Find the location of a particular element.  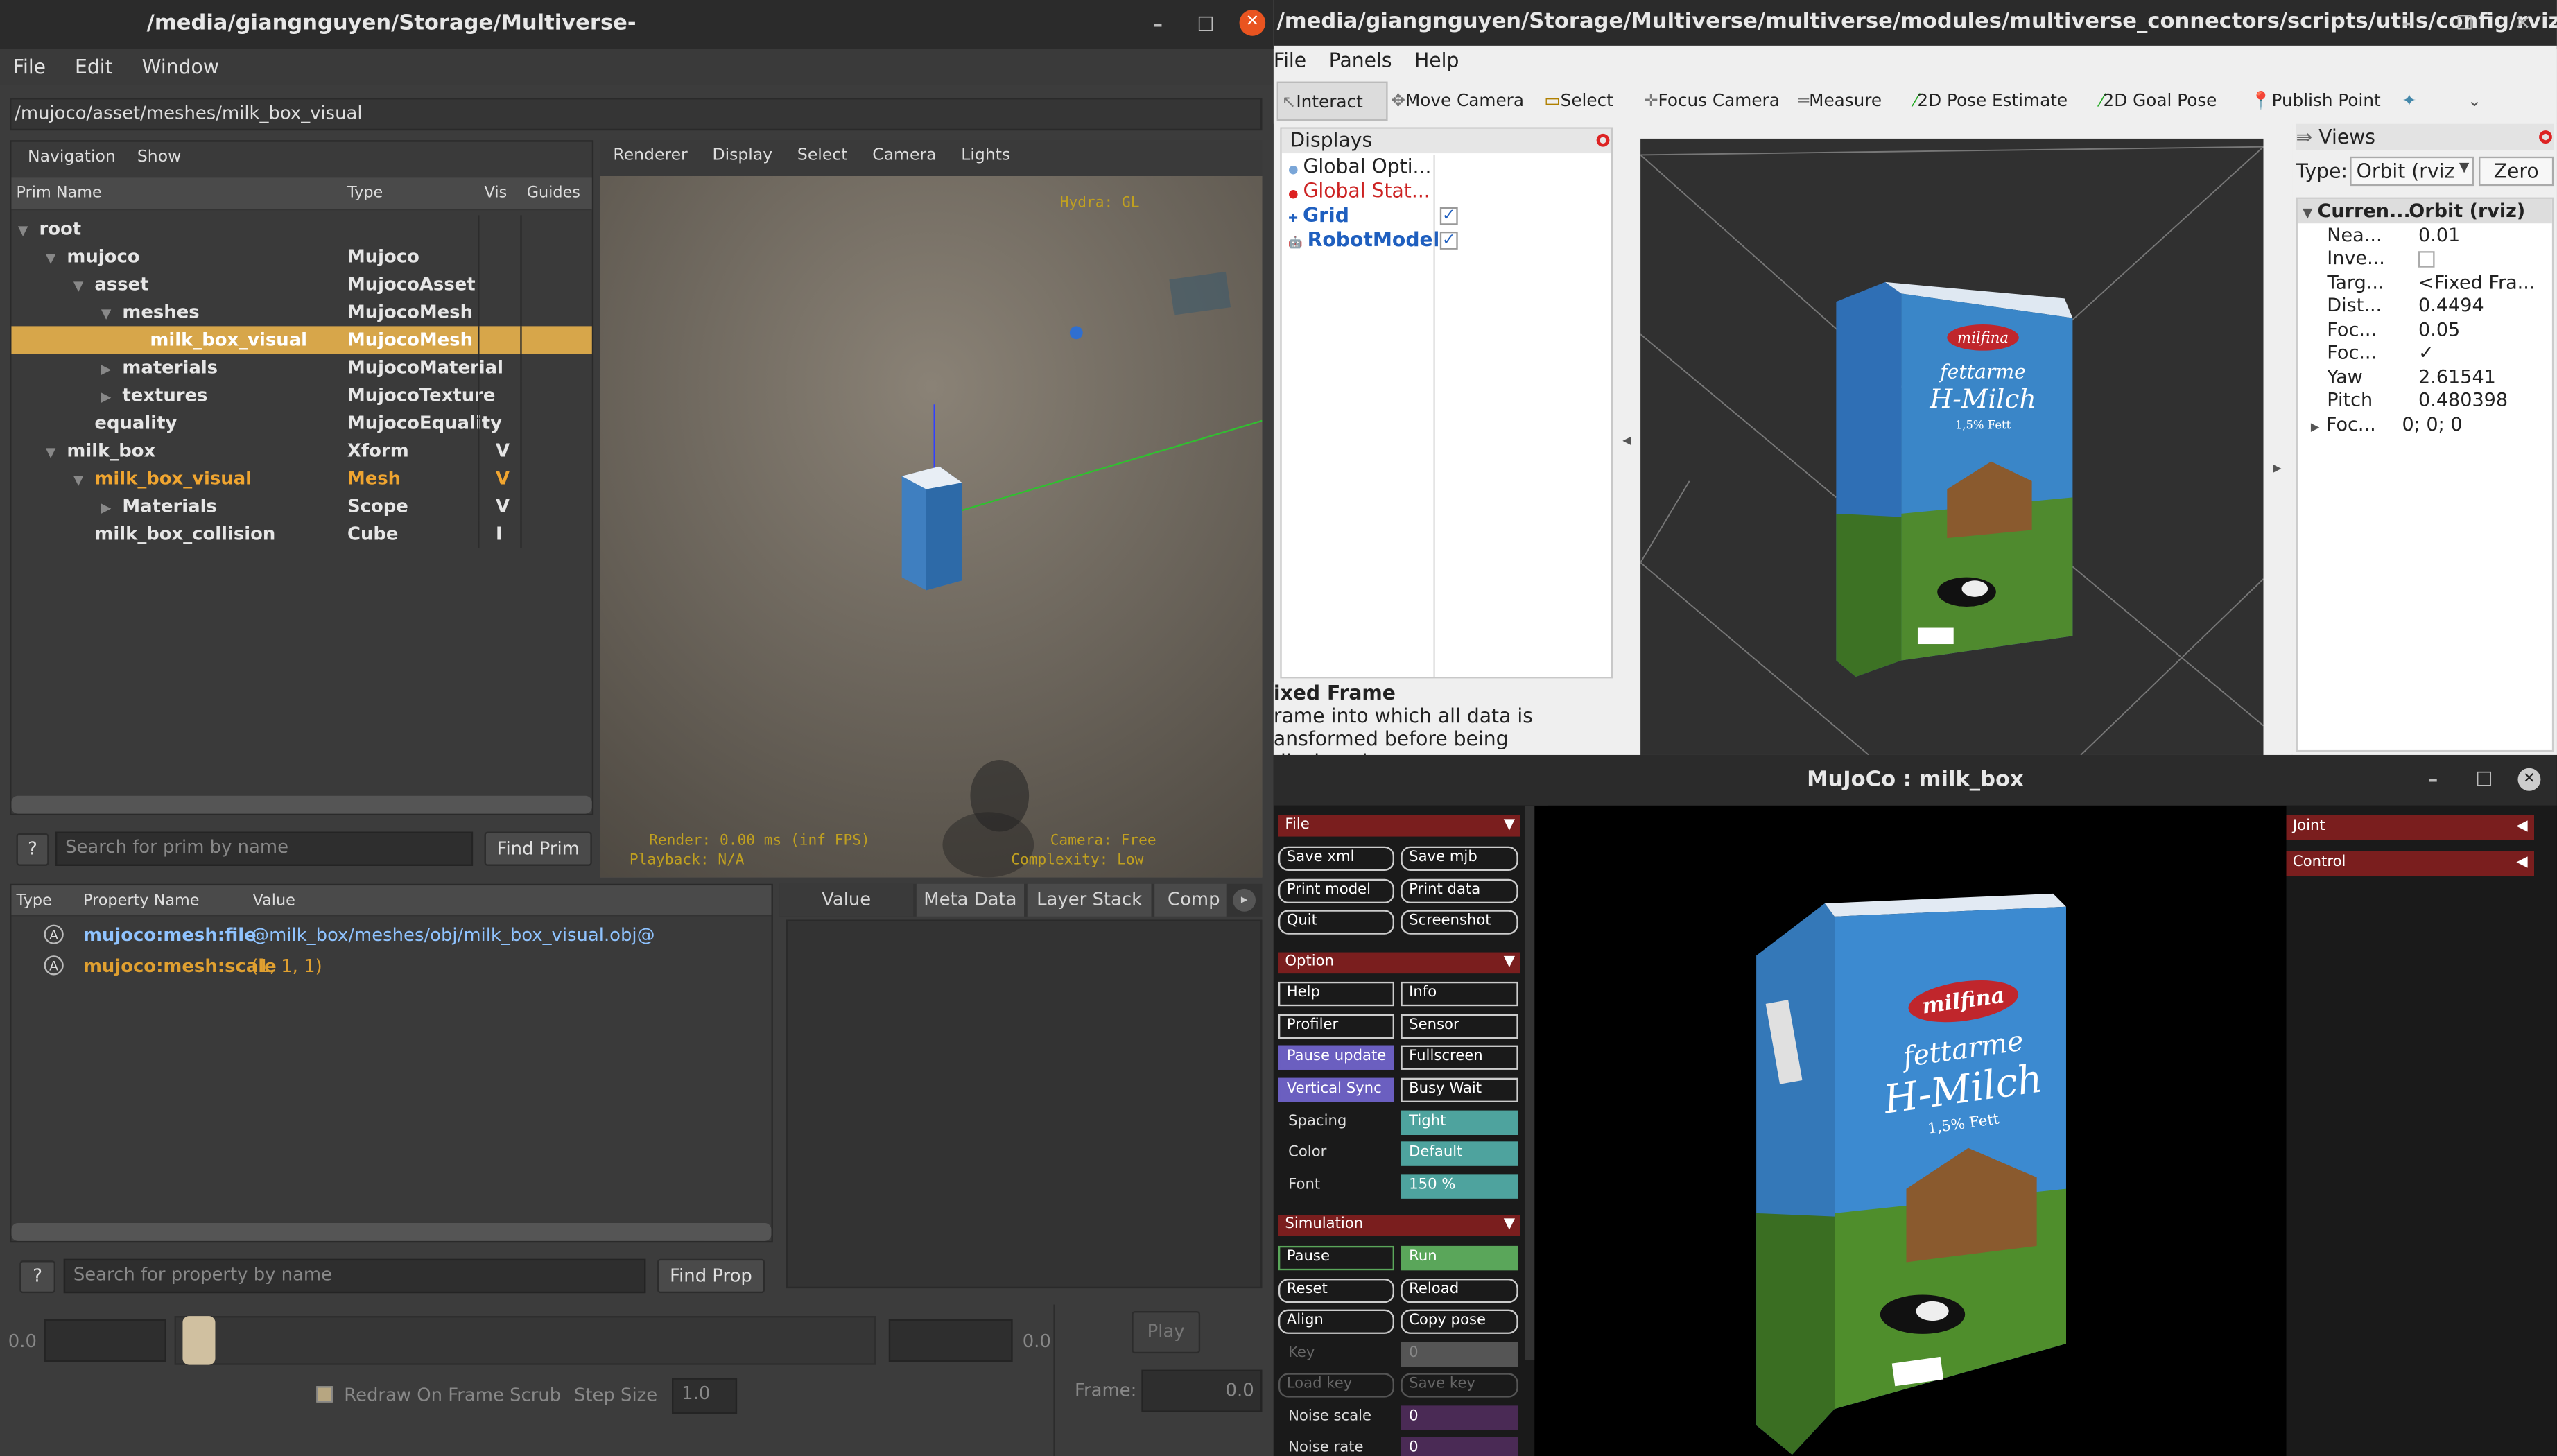

current-view-row: ▼ Curren...Orbit (rviz) is located at coordinates (2424, 210).